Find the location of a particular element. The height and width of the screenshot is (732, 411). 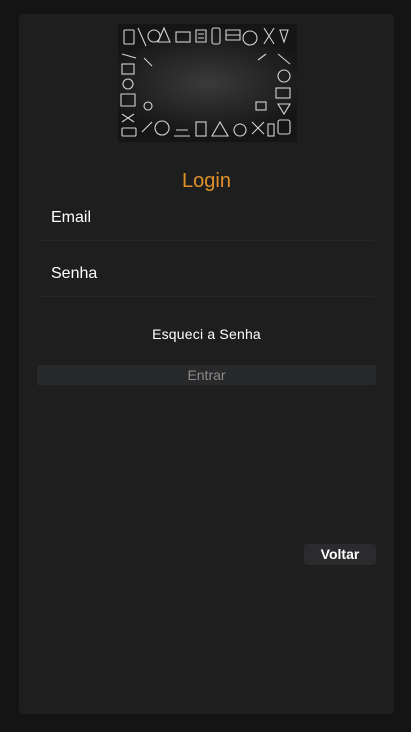

email-field-wrapper is located at coordinates (207, 218).